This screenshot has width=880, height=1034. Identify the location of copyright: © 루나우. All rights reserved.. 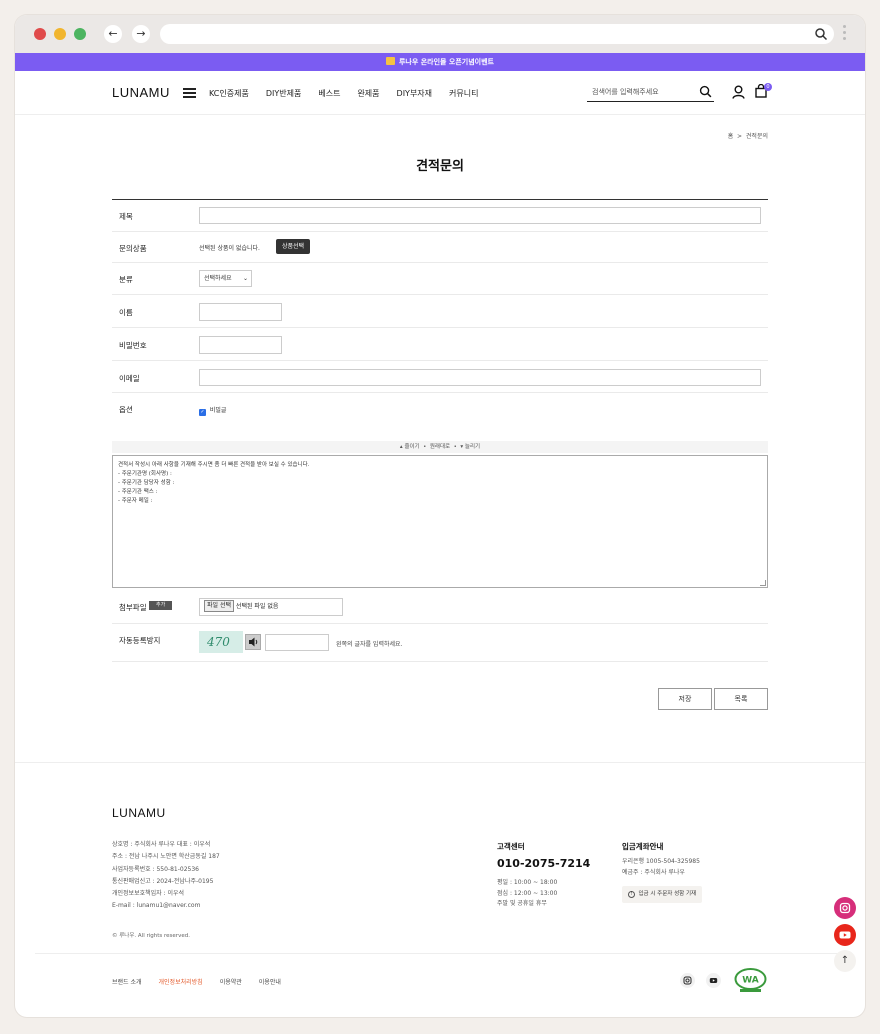
(151, 936).